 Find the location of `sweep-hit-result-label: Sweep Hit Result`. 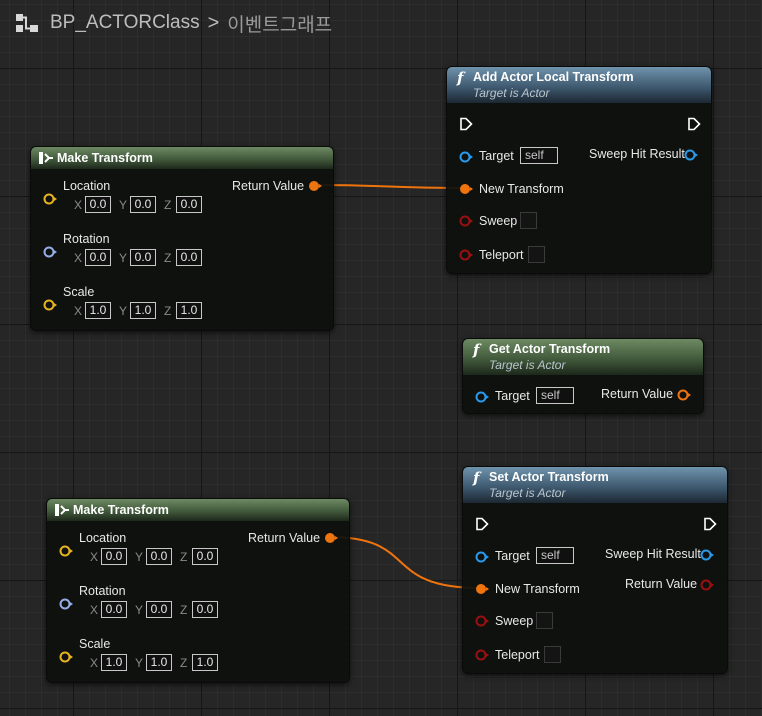

sweep-hit-result-label: Sweep Hit Result is located at coordinates (637, 154).